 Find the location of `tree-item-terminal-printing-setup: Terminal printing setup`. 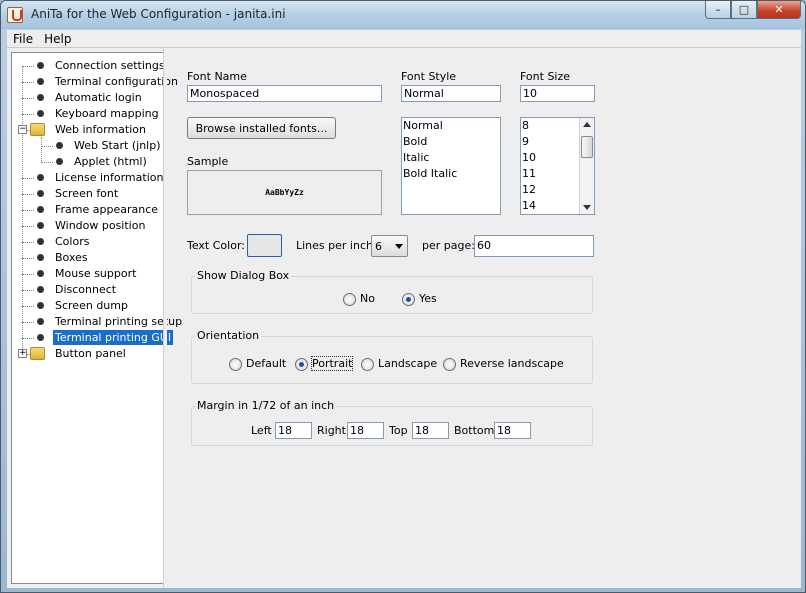

tree-item-terminal-printing-setup: Terminal printing setup is located at coordinates (97, 322).